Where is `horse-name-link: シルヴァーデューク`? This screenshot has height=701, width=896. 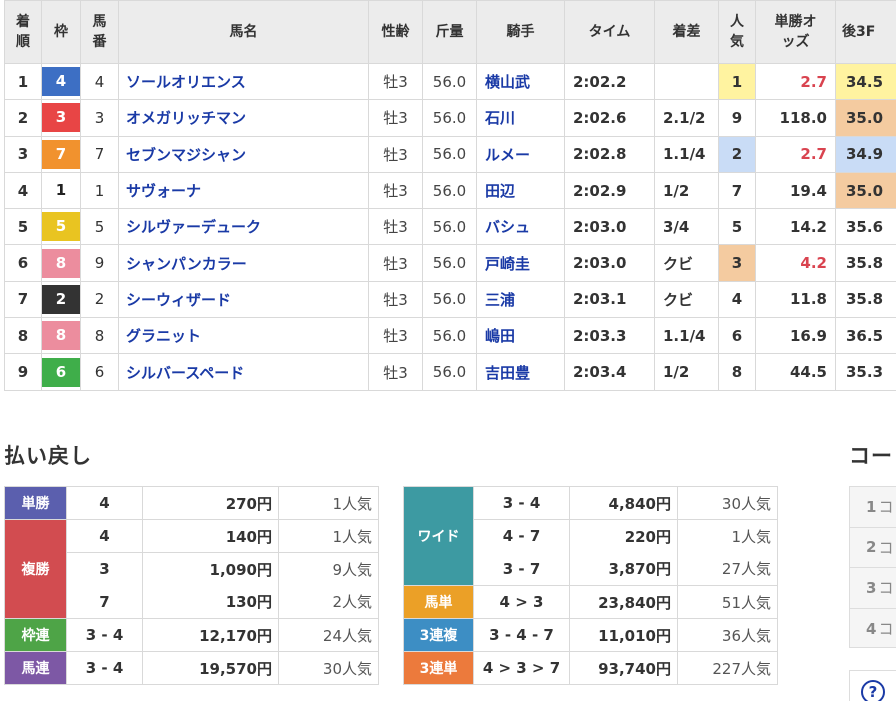
horse-name-link: シルヴァーデューク is located at coordinates (243, 227).